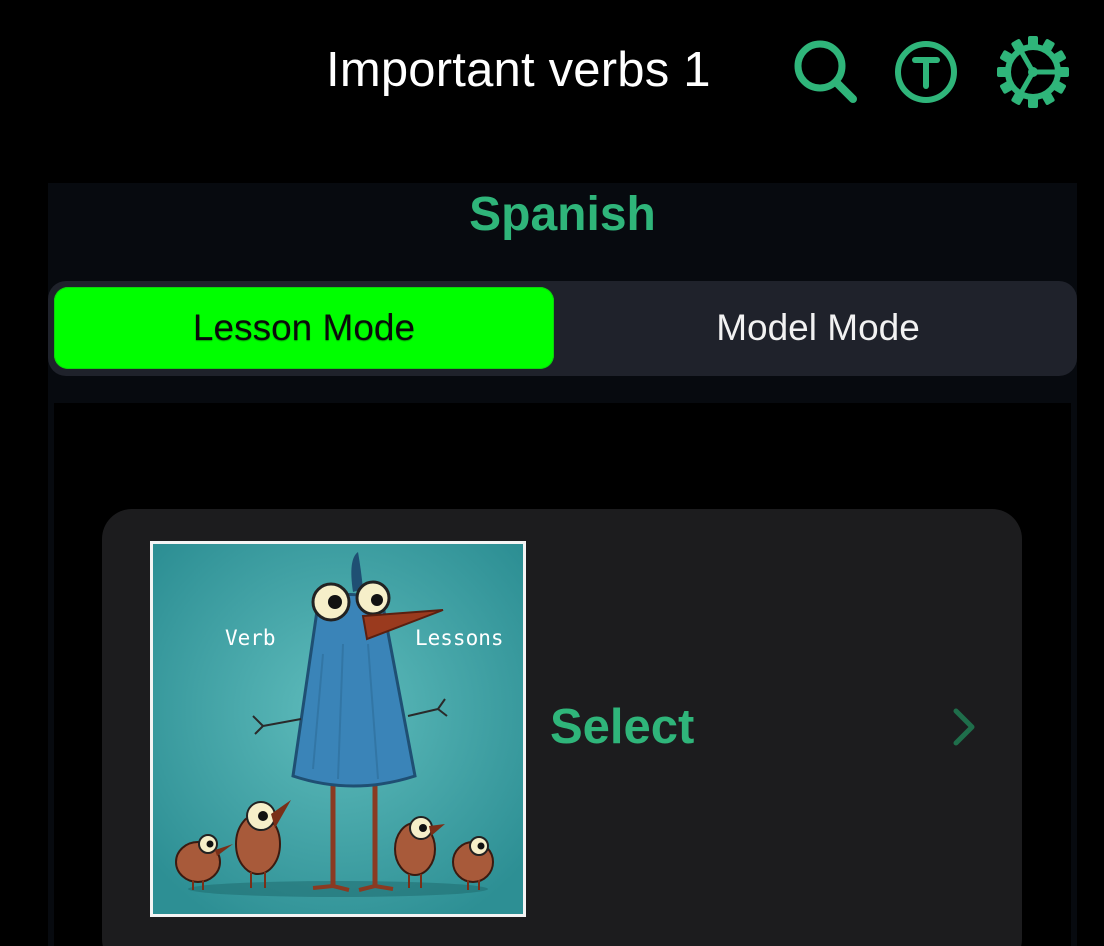 Image resolution: width=1104 pixels, height=946 pixels. What do you see at coordinates (562, 328) in the screenshot?
I see `mode-segmented-control: Lesson Mode Model Mode` at bounding box center [562, 328].